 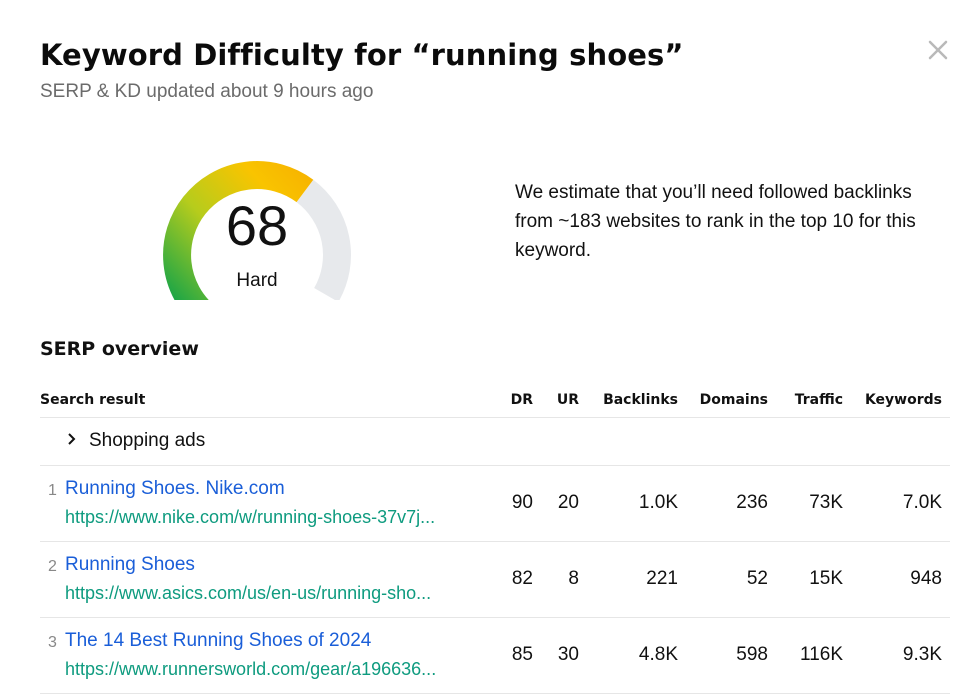 I want to click on result-position: 2, so click(x=52, y=566).